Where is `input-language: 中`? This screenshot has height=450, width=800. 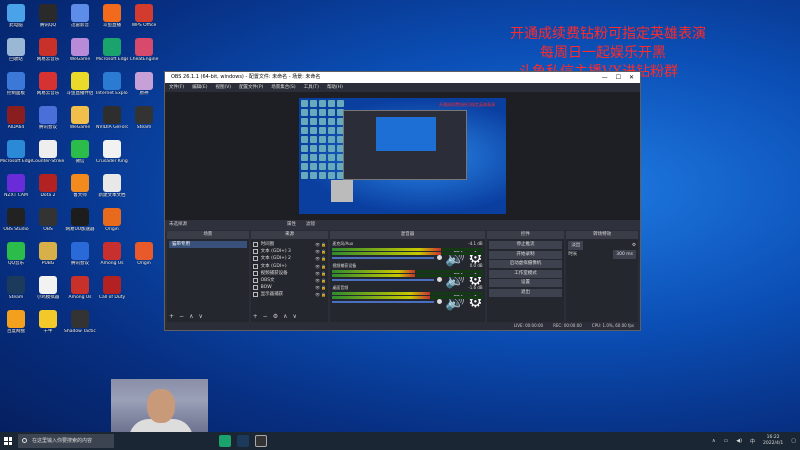 input-language: 中 is located at coordinates (752, 441).